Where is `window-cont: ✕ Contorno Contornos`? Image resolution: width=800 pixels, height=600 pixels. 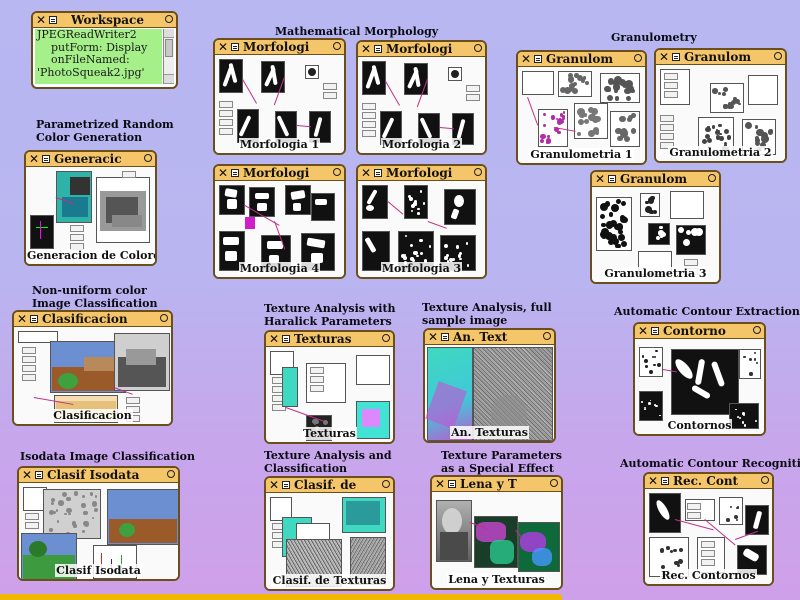
window-cont: ✕ Contorno Contornos is located at coordinates (699, 379).